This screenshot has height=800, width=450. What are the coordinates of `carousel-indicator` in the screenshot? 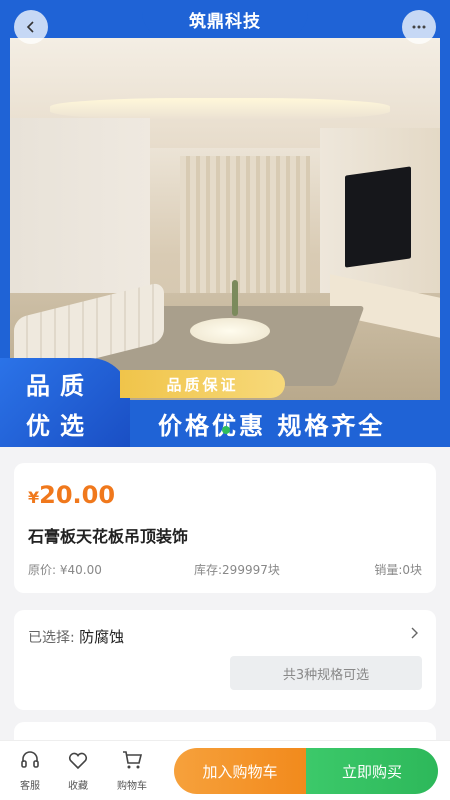 It's located at (226, 430).